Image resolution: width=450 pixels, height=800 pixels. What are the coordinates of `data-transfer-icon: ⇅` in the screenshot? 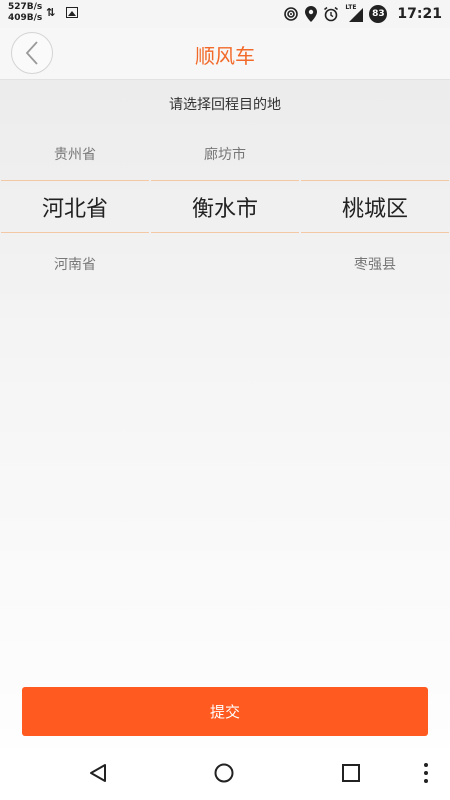 It's located at (51, 12).